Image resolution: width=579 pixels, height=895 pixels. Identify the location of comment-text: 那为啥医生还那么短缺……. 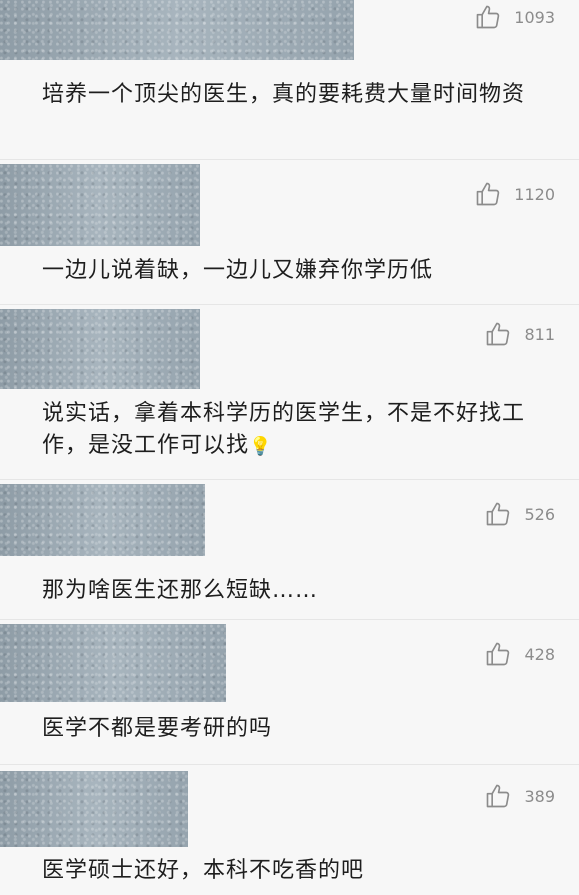
(180, 590).